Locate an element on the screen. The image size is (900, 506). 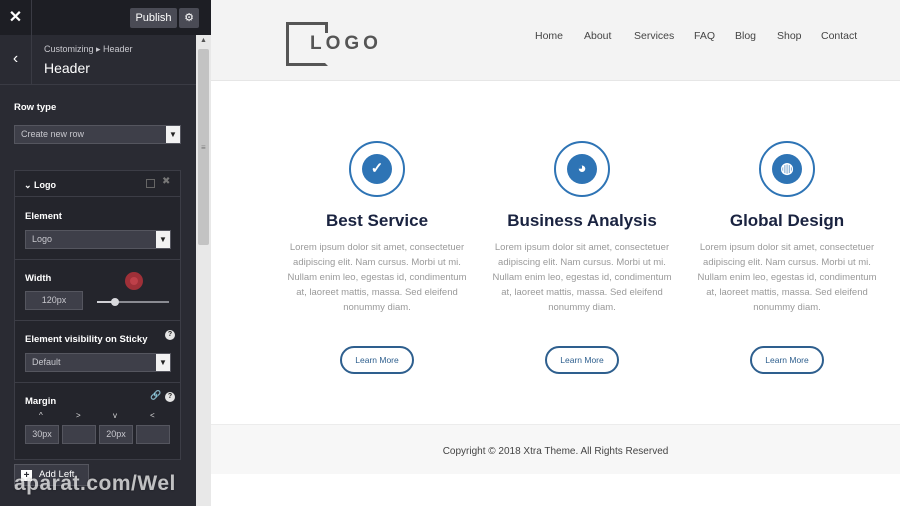
element-select: Logo ▼ is located at coordinates (98, 239).